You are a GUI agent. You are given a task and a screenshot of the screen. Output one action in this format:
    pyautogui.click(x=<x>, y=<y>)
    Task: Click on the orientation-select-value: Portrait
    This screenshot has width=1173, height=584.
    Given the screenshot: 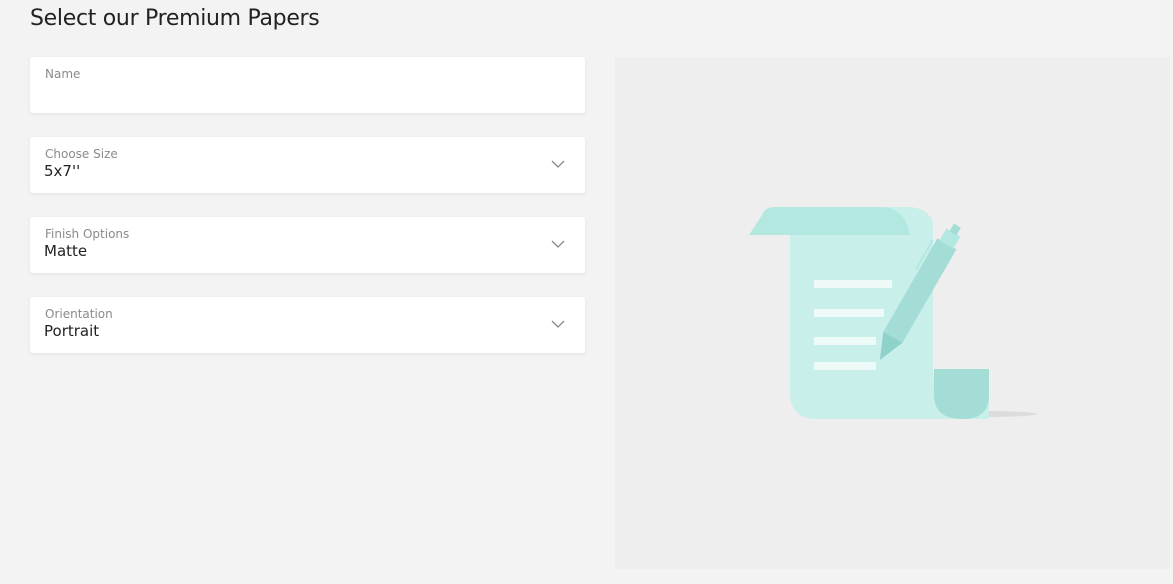 What is the action you would take?
    pyautogui.click(x=72, y=331)
    